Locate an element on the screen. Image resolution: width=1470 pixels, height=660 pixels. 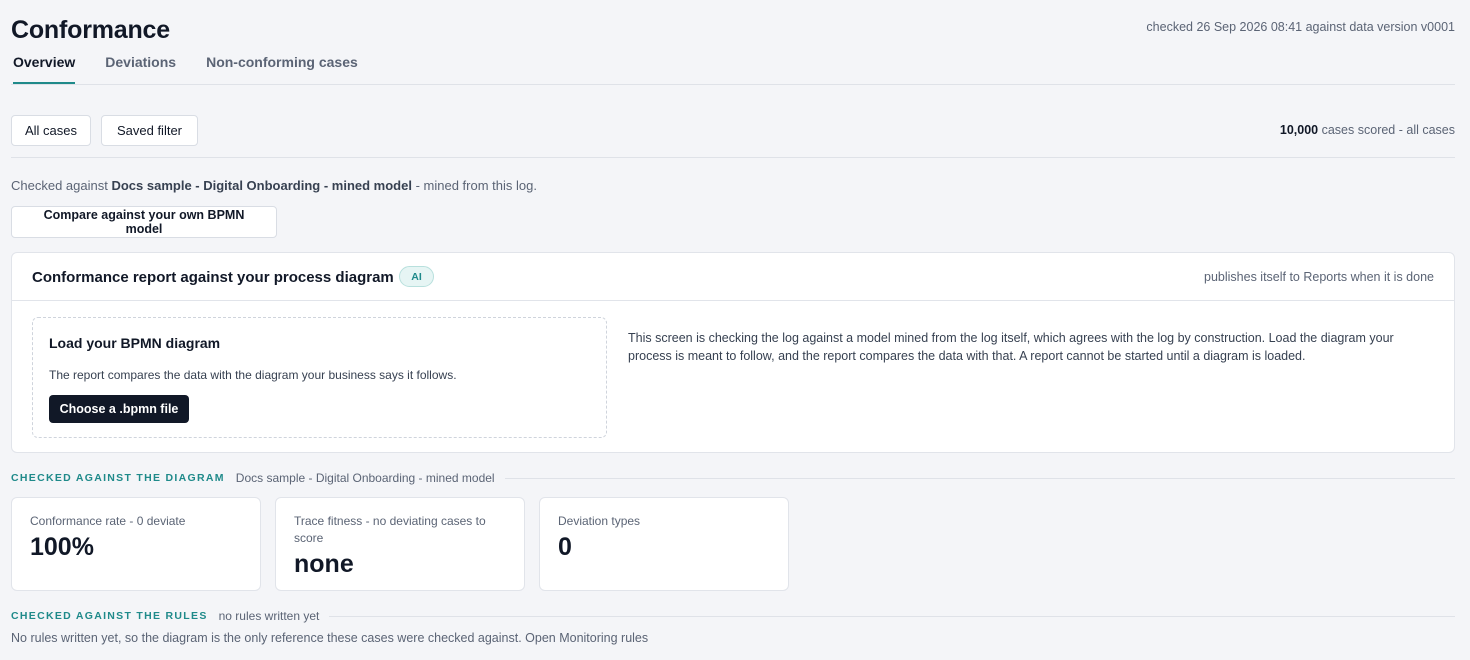
rules-section-label: CHECKED AGAINST THE RULES is located at coordinates (109, 616).